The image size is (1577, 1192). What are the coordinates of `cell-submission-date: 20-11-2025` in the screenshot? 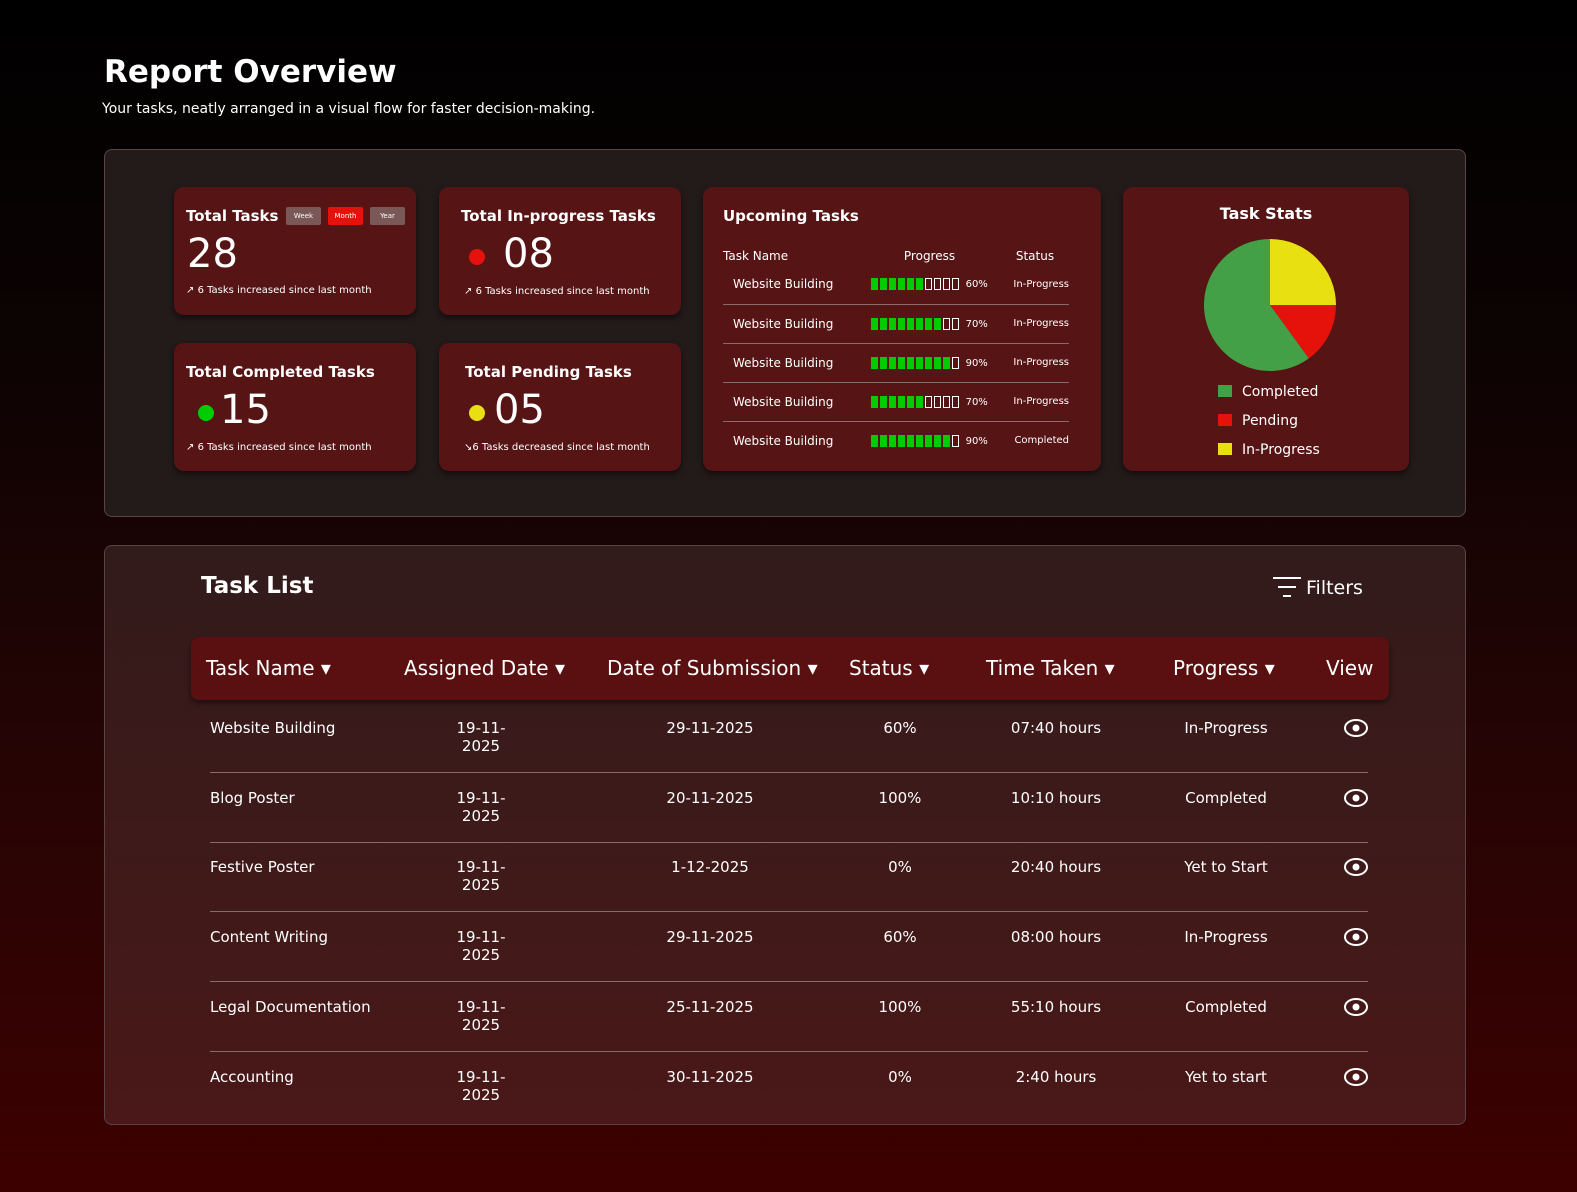 It's located at (710, 797).